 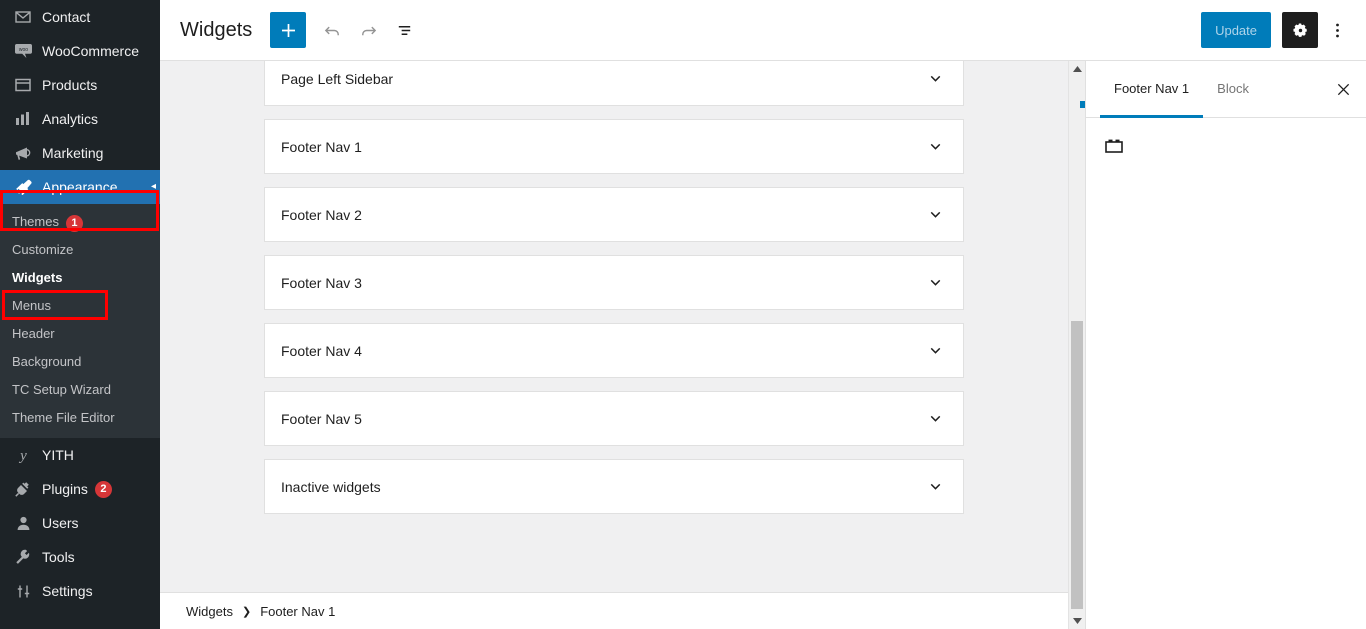 I want to click on sidebar-item-menus: Menus, so click(x=80, y=306).